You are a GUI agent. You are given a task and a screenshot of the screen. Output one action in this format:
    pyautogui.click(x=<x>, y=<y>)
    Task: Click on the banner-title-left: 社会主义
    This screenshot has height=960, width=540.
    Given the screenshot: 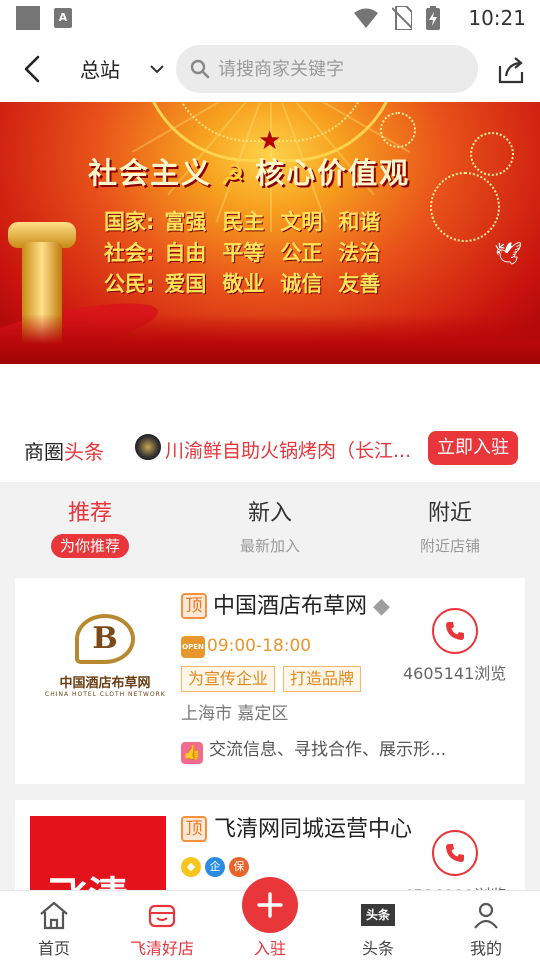 What is the action you would take?
    pyautogui.click(x=150, y=173)
    